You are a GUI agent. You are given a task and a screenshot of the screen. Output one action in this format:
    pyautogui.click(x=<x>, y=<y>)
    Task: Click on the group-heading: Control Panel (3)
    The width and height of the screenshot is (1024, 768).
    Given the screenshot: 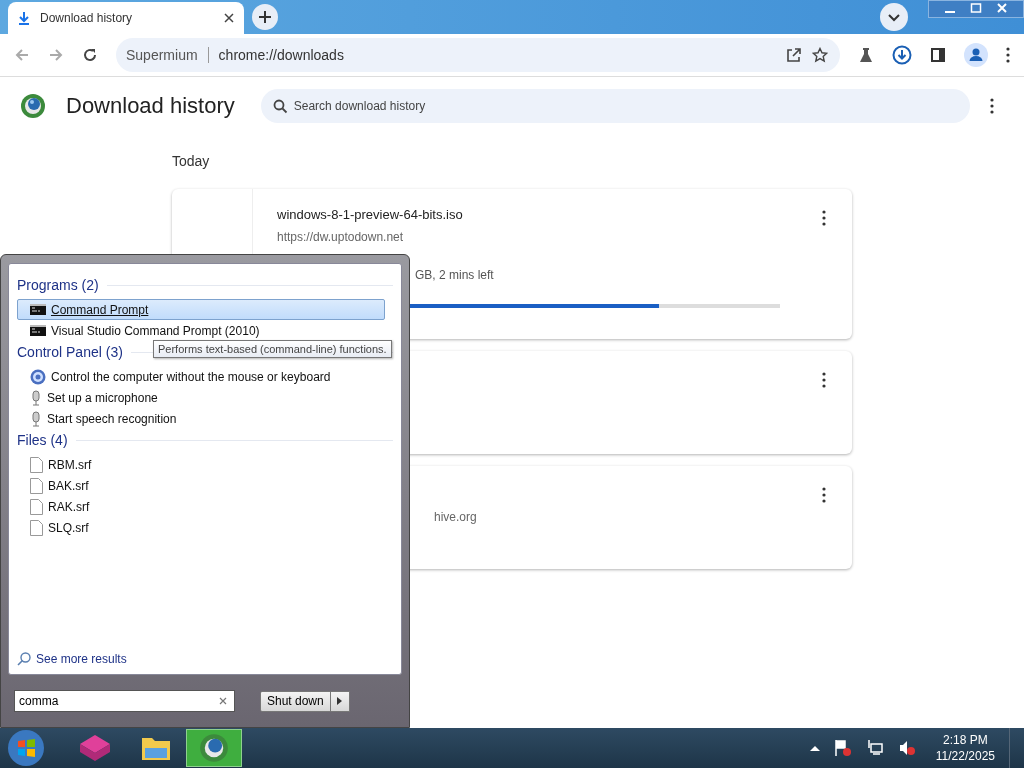 What is the action you would take?
    pyautogui.click(x=70, y=352)
    